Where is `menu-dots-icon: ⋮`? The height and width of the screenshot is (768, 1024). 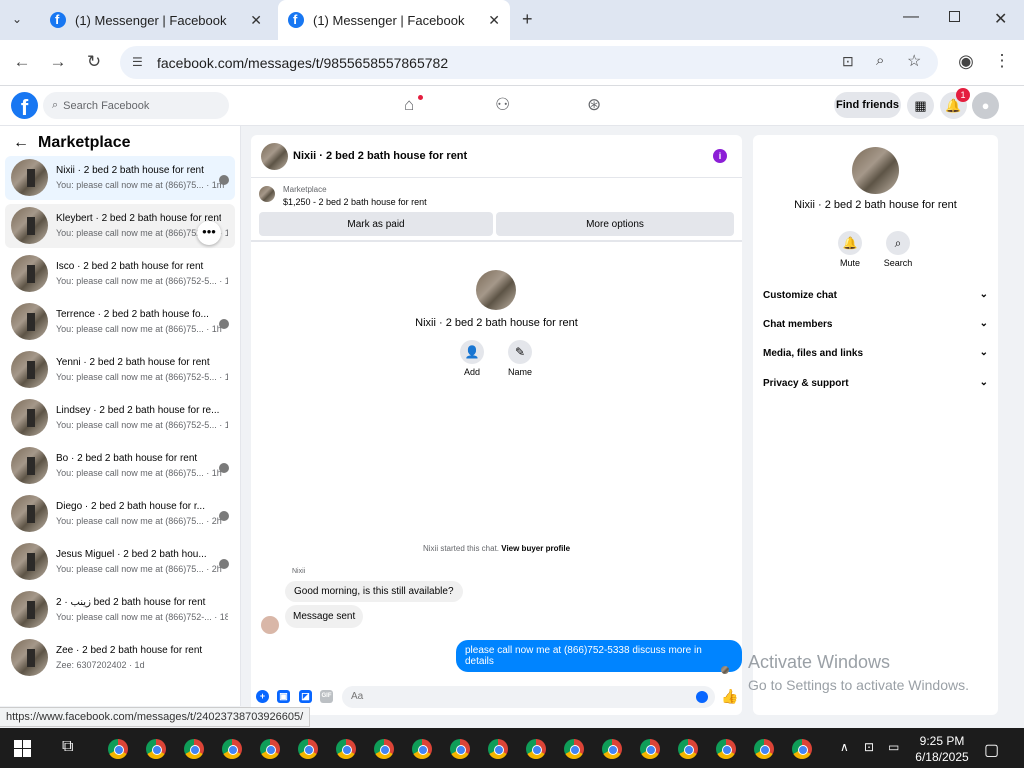
menu-dots-icon: ⋮ is located at coordinates (1002, 61).